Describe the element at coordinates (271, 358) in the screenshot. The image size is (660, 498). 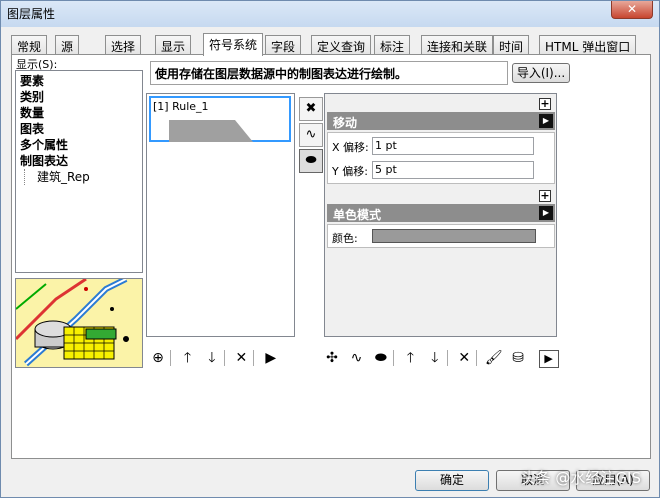
I see `more-icon: ▶` at that location.